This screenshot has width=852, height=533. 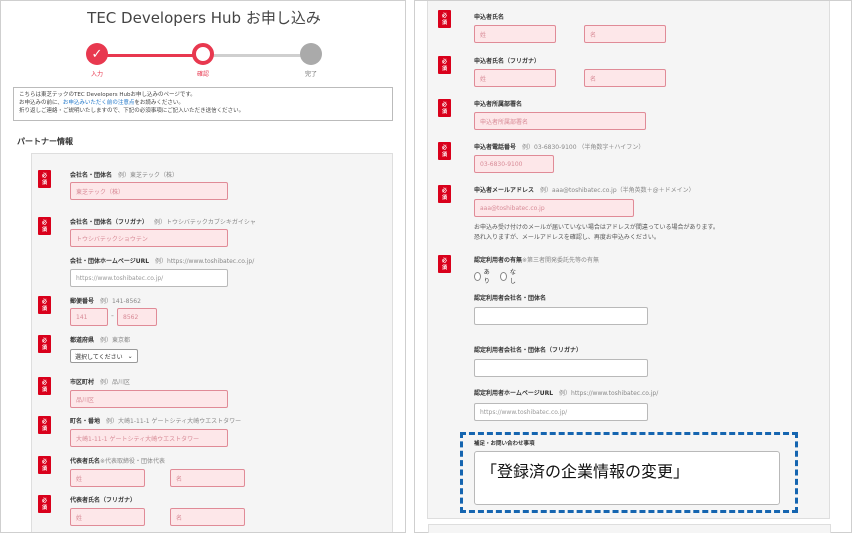 What do you see at coordinates (149, 399) in the screenshot?
I see `city-input: 品川区` at bounding box center [149, 399].